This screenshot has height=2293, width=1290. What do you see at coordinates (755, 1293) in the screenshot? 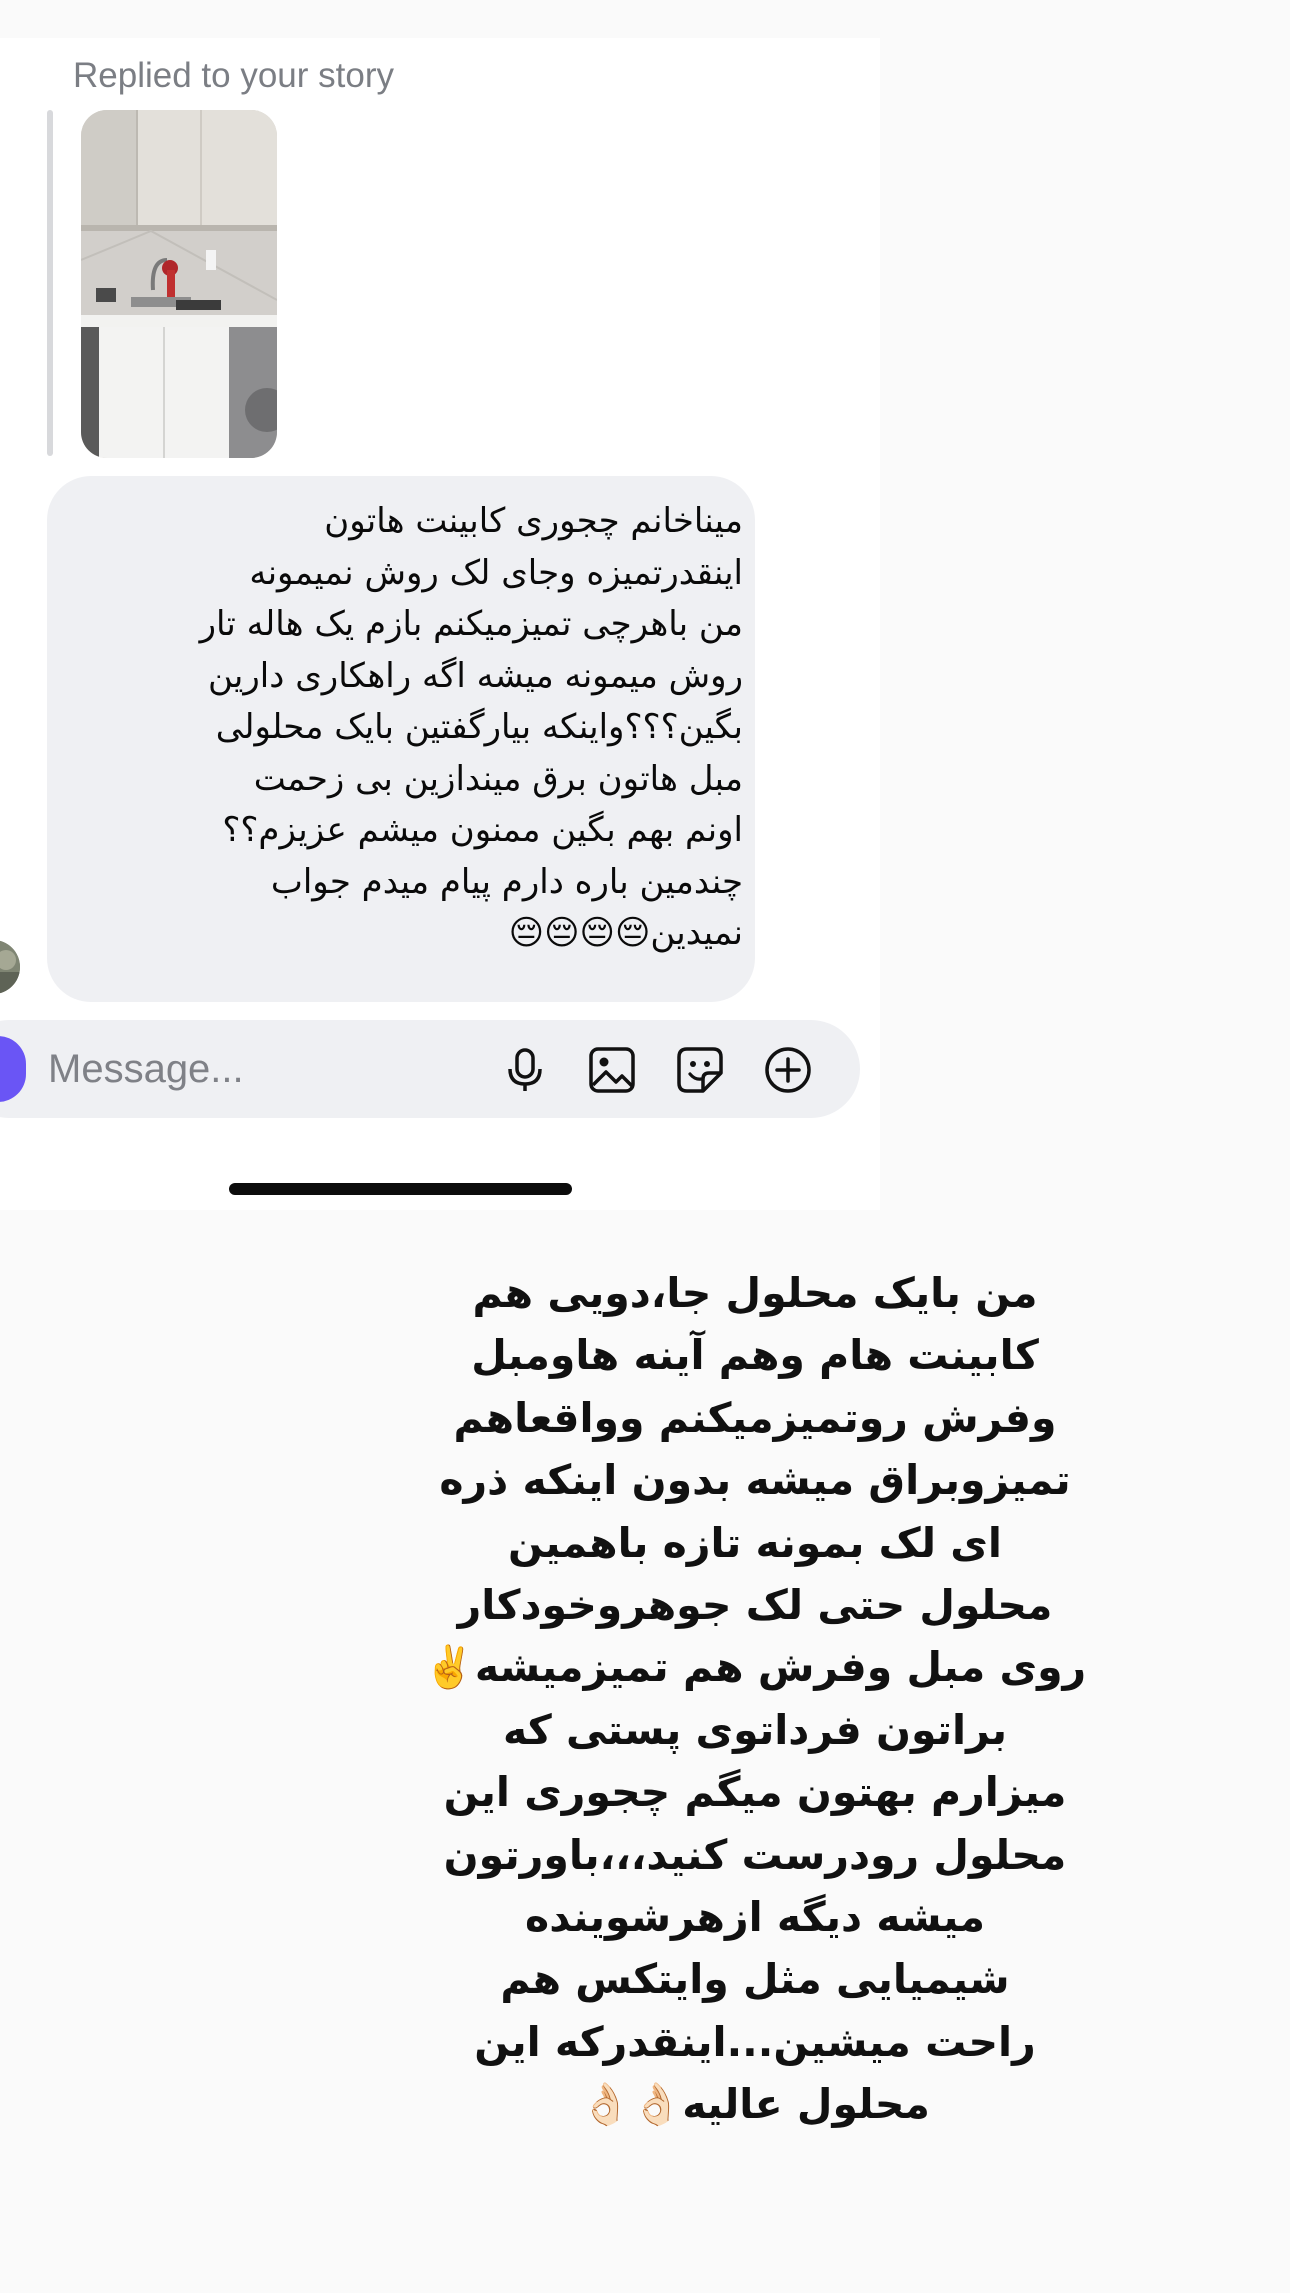
I see `caption-line: من بایک محلول جا،دویی هم` at bounding box center [755, 1293].